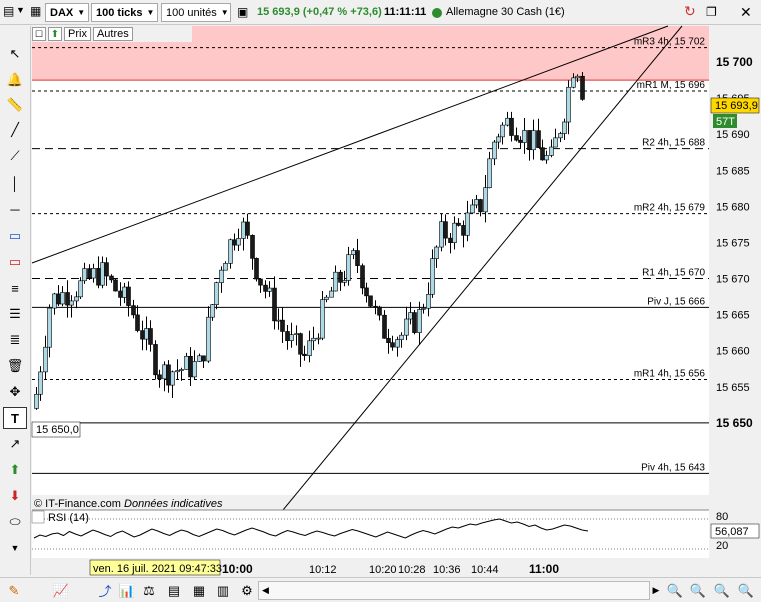 The height and width of the screenshot is (602, 761). Describe the element at coordinates (746, 12) in the screenshot. I see `close-icon: ✕` at that location.